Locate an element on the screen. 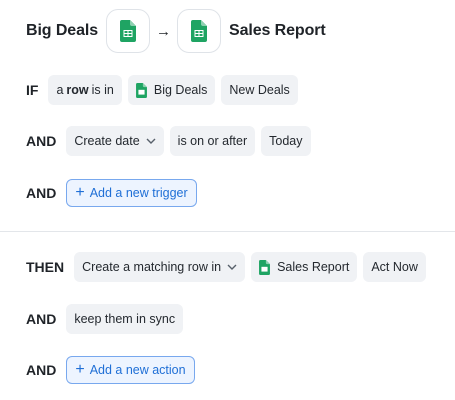  action-label: Create a matching row in is located at coordinates (152, 267).